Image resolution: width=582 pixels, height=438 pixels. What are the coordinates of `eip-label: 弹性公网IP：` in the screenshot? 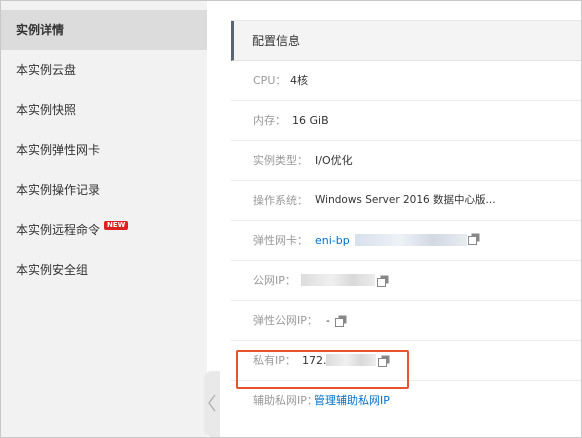 It's located at (285, 320).